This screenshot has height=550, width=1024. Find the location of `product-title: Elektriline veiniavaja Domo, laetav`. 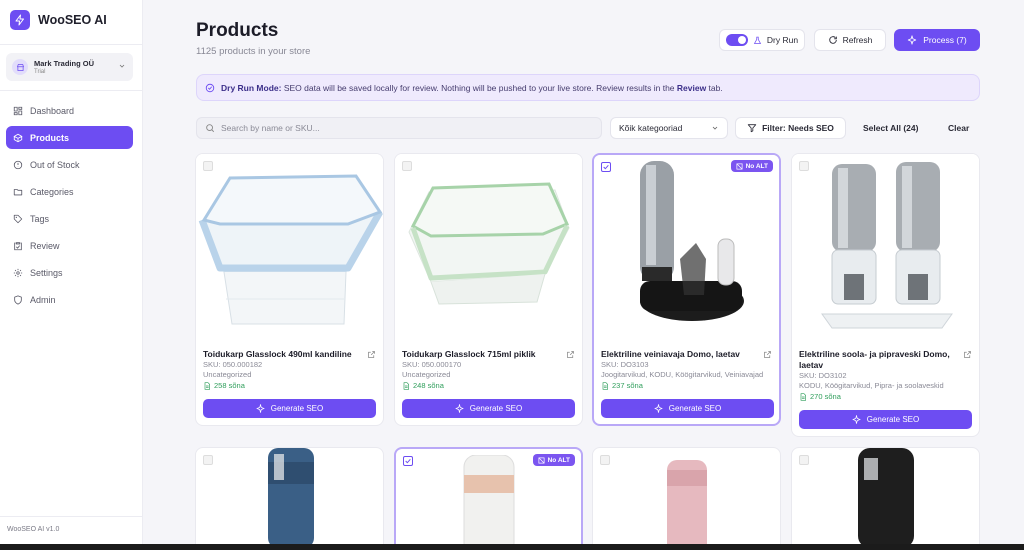

product-title: Elektriline veiniavaja Domo, laetav is located at coordinates (670, 354).